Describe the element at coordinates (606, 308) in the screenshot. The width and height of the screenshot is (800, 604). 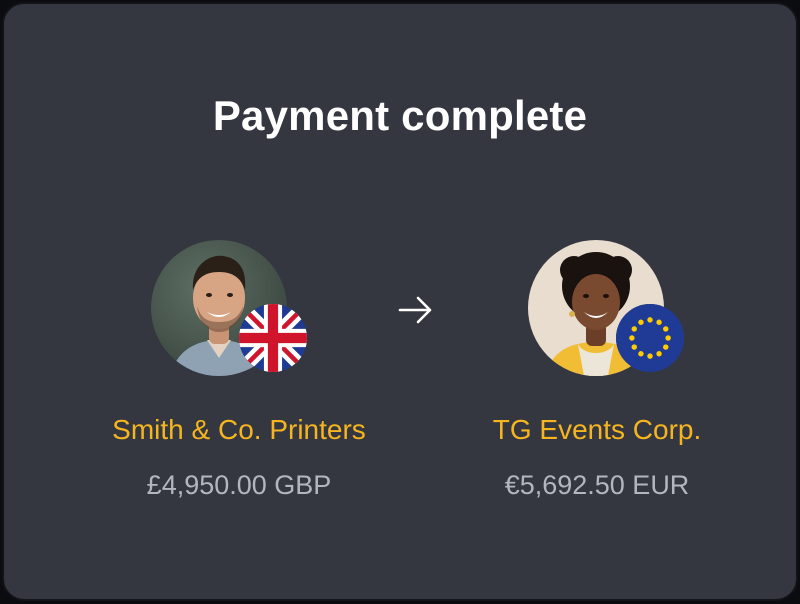
I see `recipient-avatar-group` at that location.